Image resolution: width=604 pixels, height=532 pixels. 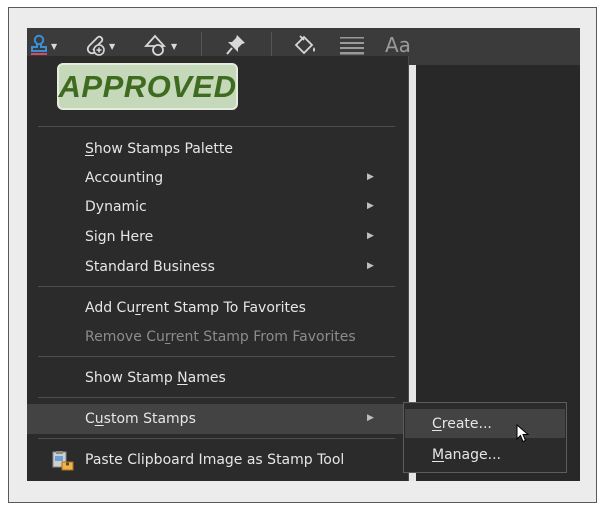 What do you see at coordinates (352, 45) in the screenshot?
I see `line-weight-icon` at bounding box center [352, 45].